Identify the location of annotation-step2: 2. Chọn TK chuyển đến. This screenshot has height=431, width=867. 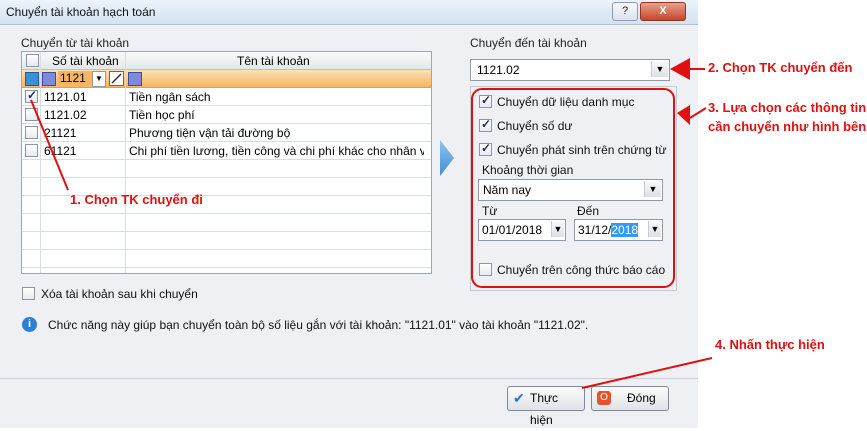
(780, 67).